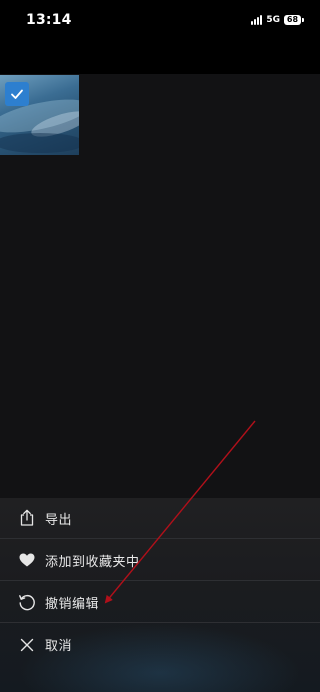  I want to click on menu-label-cancel: 取消, so click(59, 646).